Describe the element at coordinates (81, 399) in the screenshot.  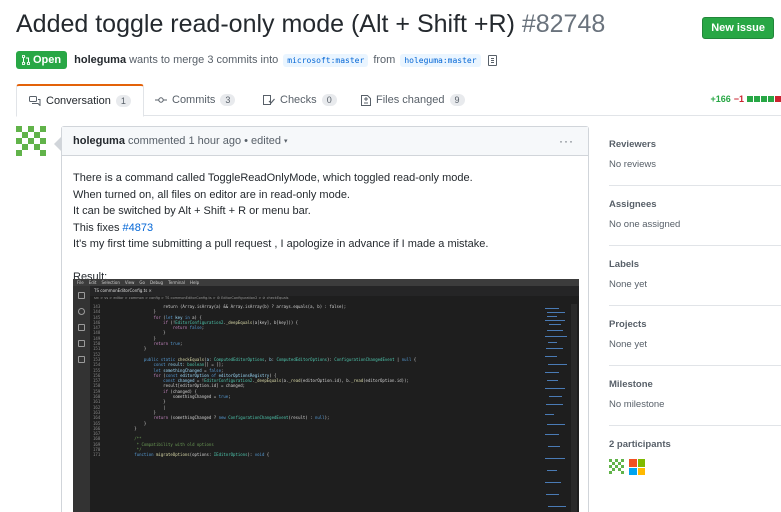
I see `screenshot-activity-bar` at that location.